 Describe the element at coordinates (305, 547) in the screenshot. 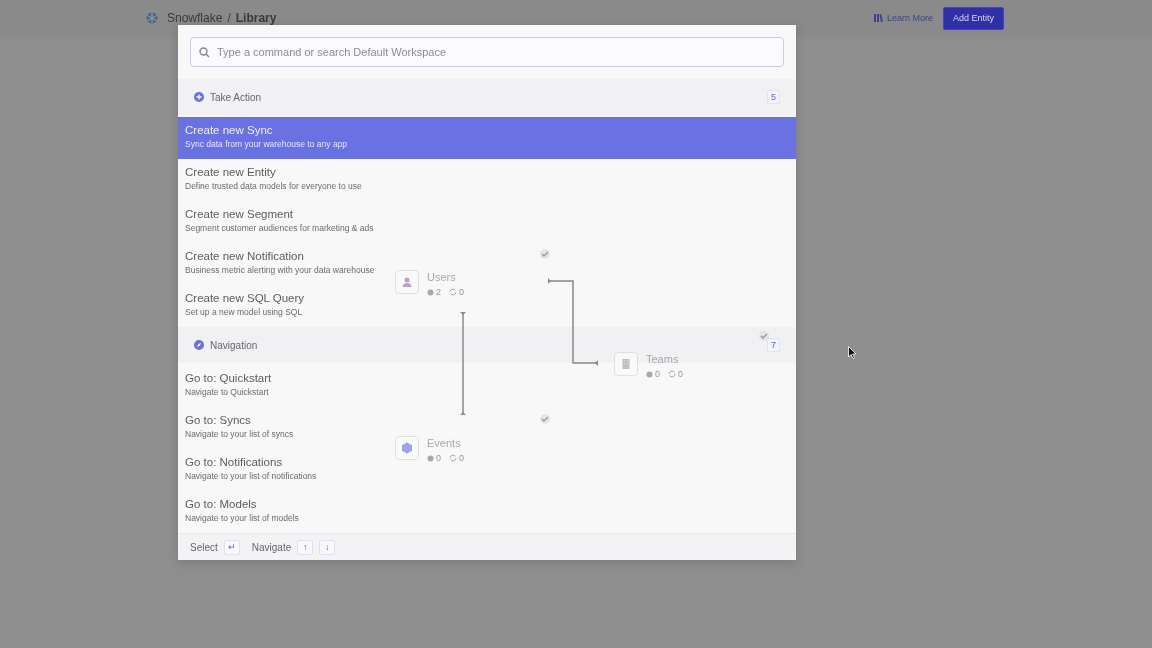

I see `key-hint: ↑` at that location.